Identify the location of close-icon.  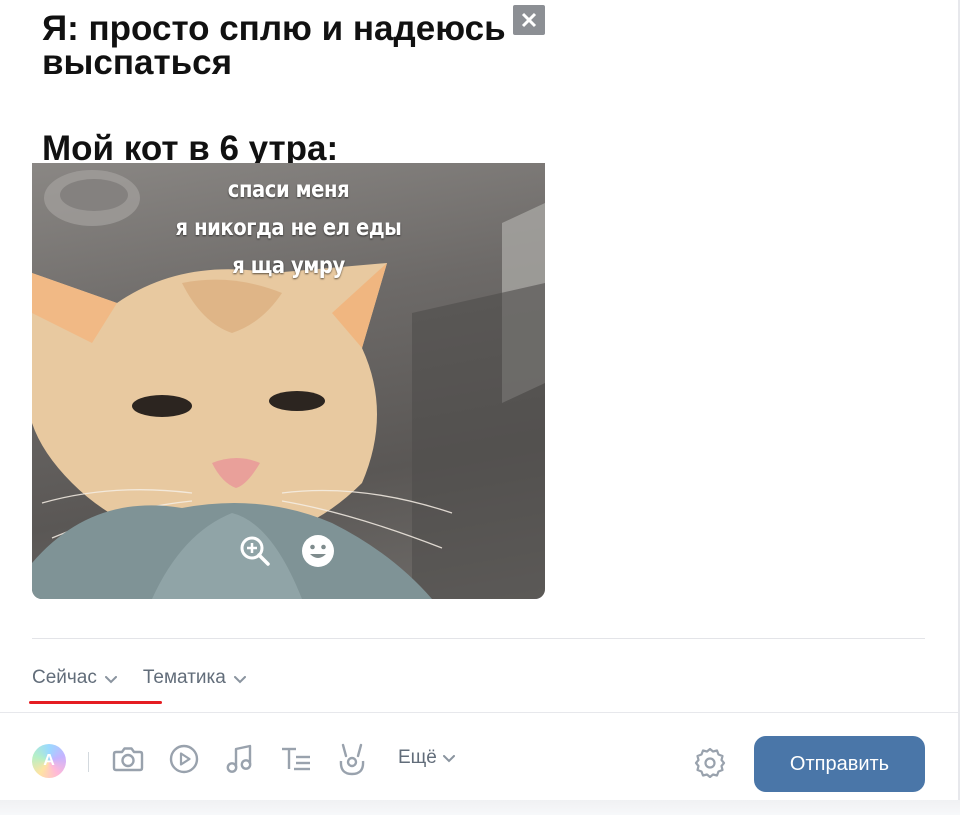
(529, 20).